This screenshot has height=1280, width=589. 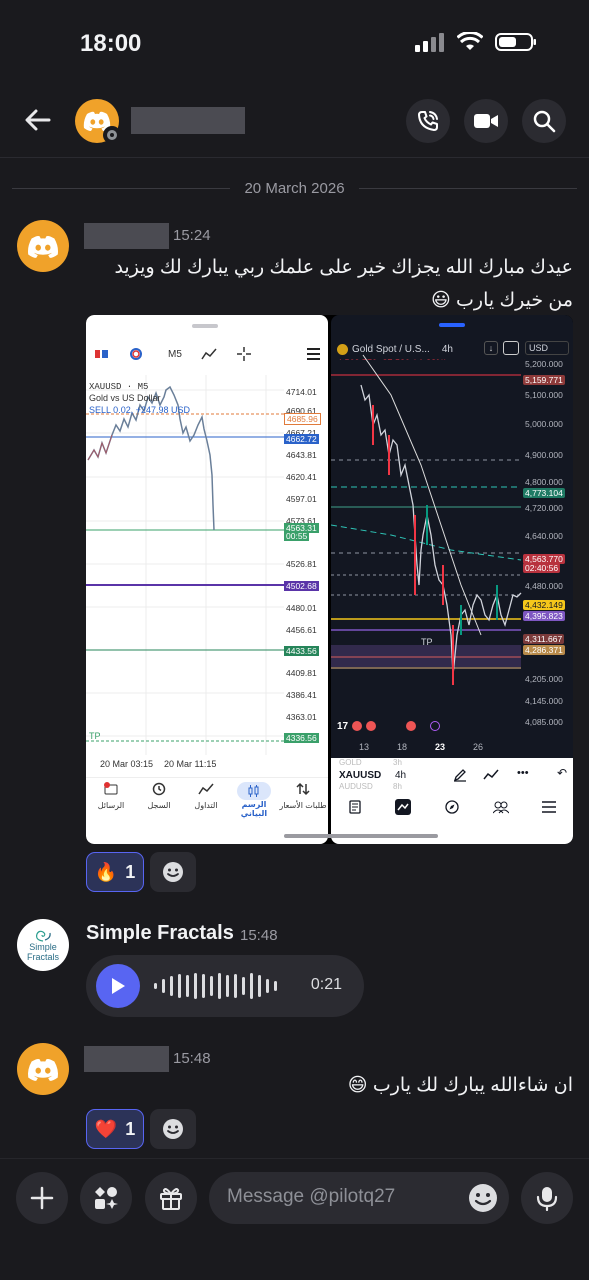 I want to click on video-call-button, so click(x=486, y=121).